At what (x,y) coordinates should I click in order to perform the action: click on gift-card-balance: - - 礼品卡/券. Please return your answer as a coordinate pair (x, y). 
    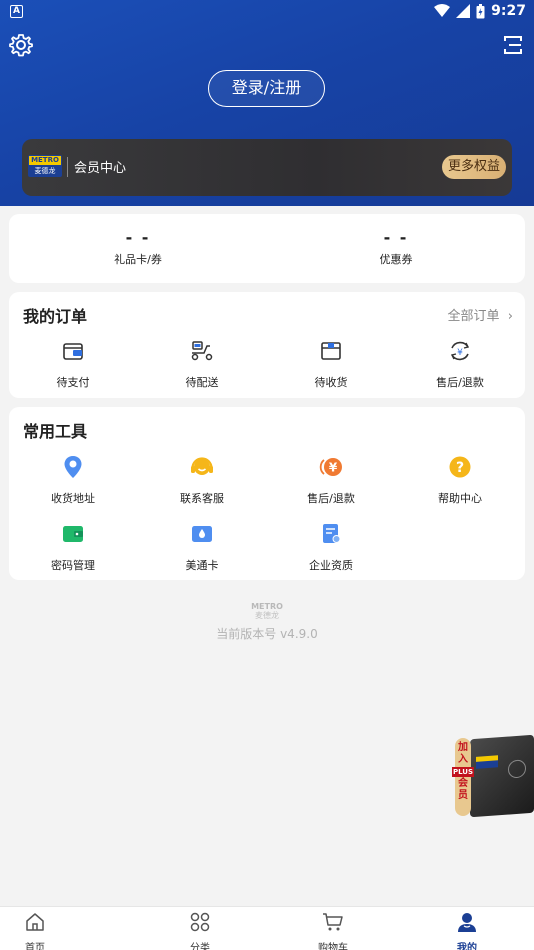
    Looking at the image, I should click on (138, 247).